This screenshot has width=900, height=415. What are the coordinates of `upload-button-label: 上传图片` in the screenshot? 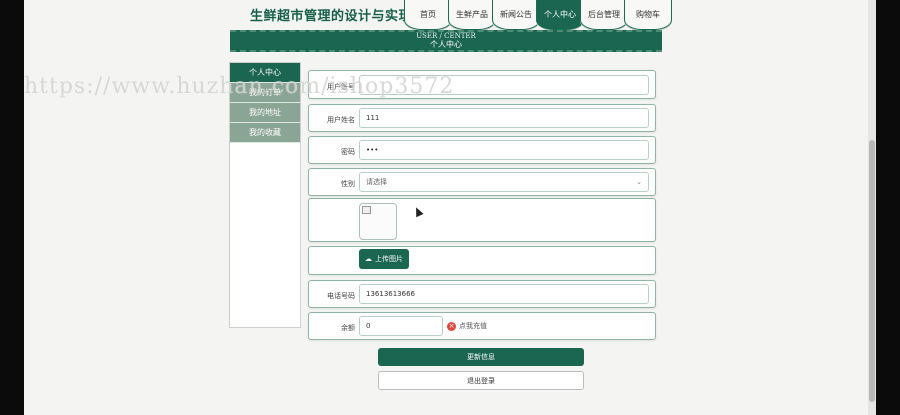 It's located at (389, 259).